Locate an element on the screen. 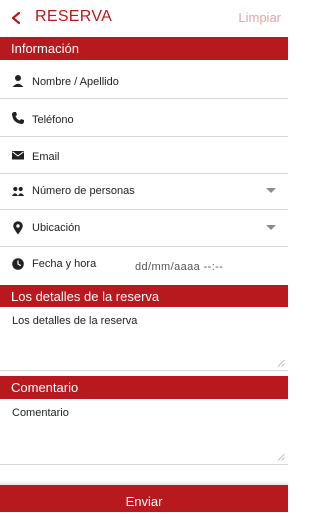 This screenshot has width=320, height=518. comment-textarea: Comentario is located at coordinates (144, 432).